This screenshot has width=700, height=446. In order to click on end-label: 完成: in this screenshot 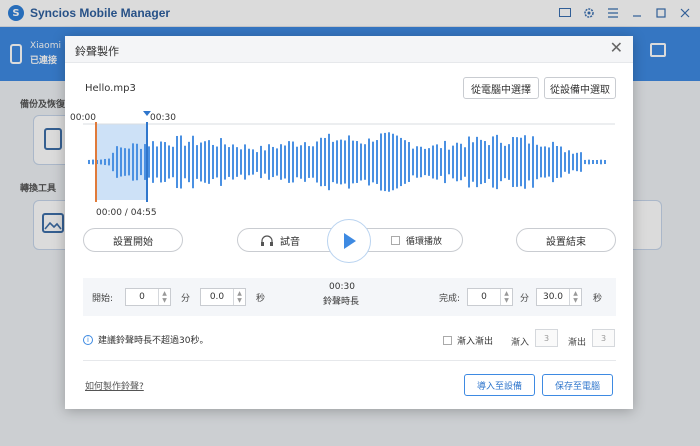, I will do `click(450, 299)`.